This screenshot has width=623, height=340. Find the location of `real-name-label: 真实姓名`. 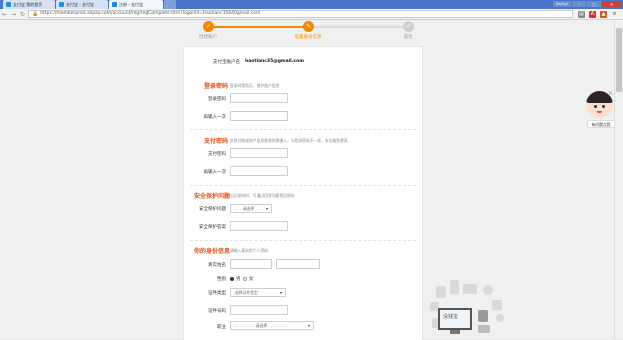

real-name-label: 真实姓名 is located at coordinates (217, 265).